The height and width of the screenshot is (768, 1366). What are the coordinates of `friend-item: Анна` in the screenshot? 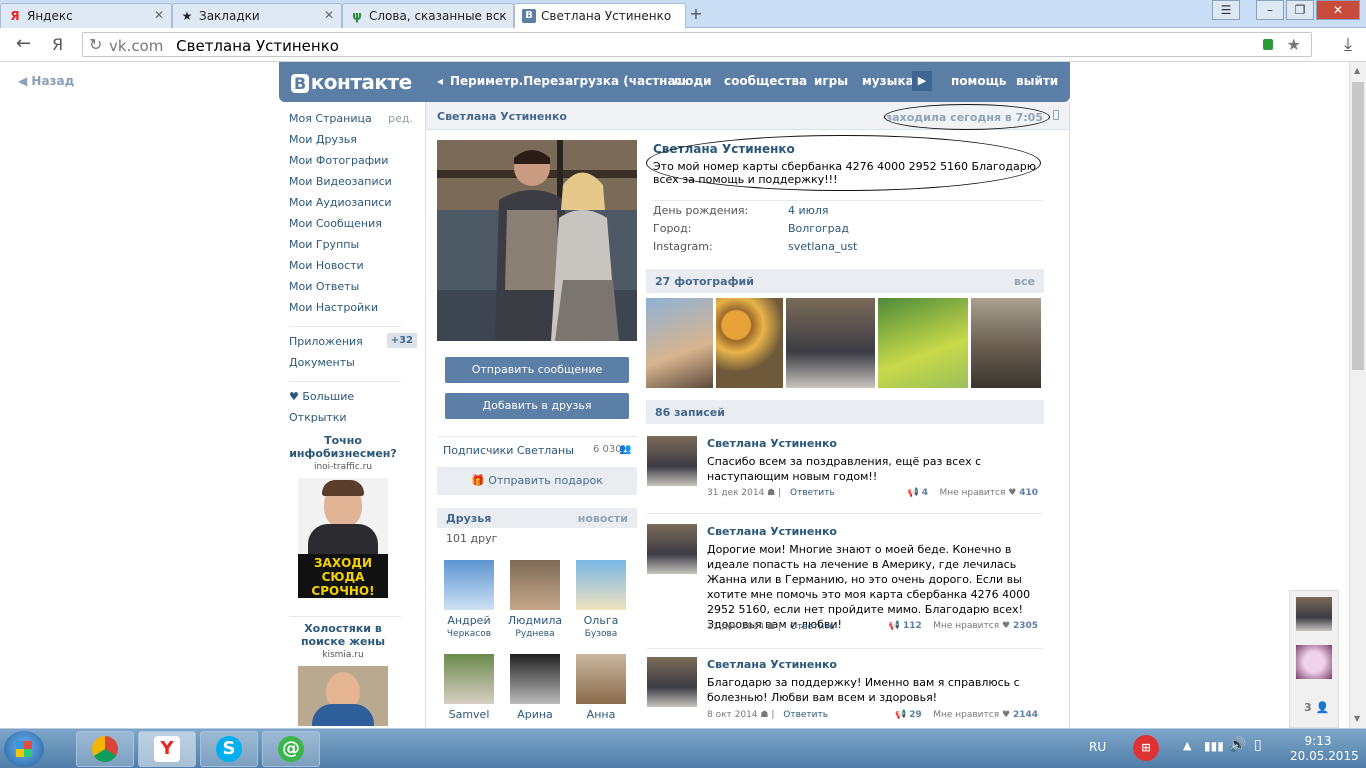 It's located at (601, 687).